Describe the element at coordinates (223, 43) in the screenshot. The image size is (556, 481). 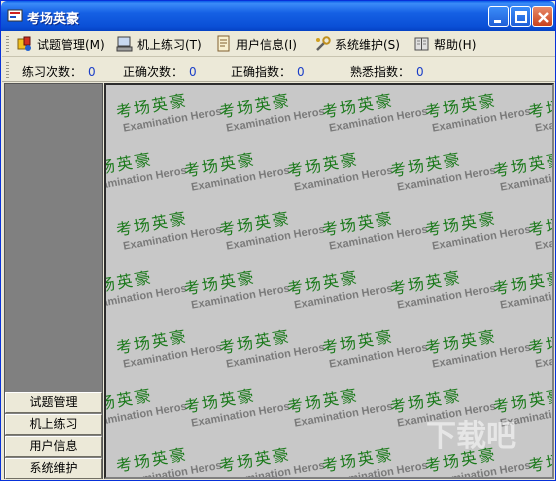
I see `user-info-icon` at that location.